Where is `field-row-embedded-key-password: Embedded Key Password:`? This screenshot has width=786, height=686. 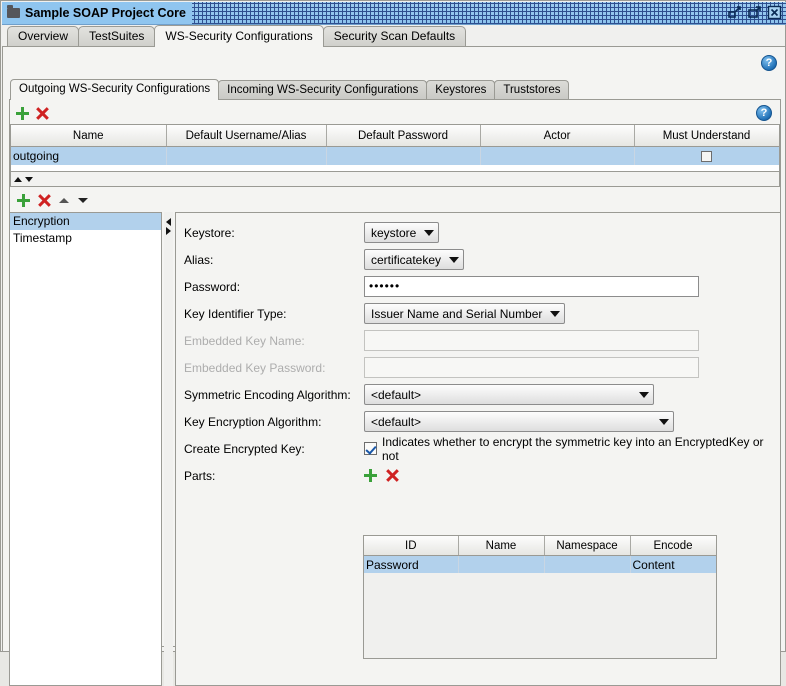
field-row-embedded-key-password: Embedded Key Password: is located at coordinates (478, 367).